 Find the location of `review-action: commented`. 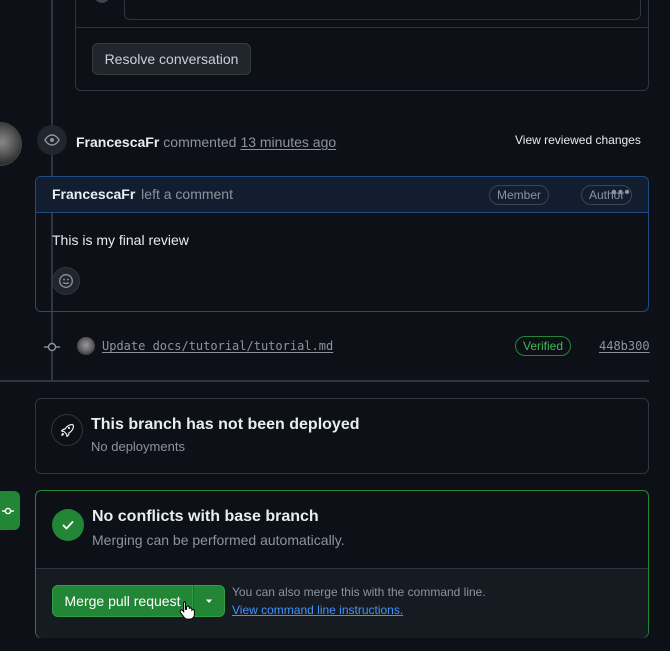

review-action: commented is located at coordinates (200, 142).